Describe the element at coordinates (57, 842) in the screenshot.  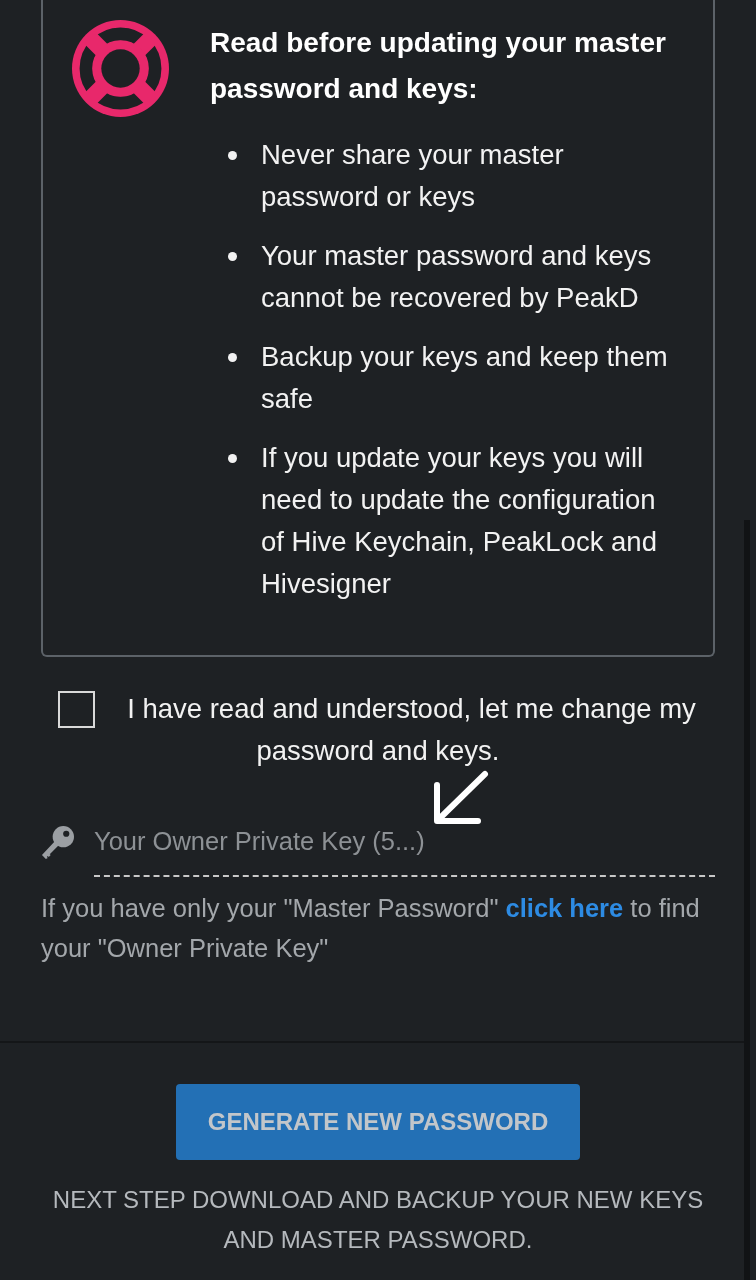
I see `key-icon` at that location.